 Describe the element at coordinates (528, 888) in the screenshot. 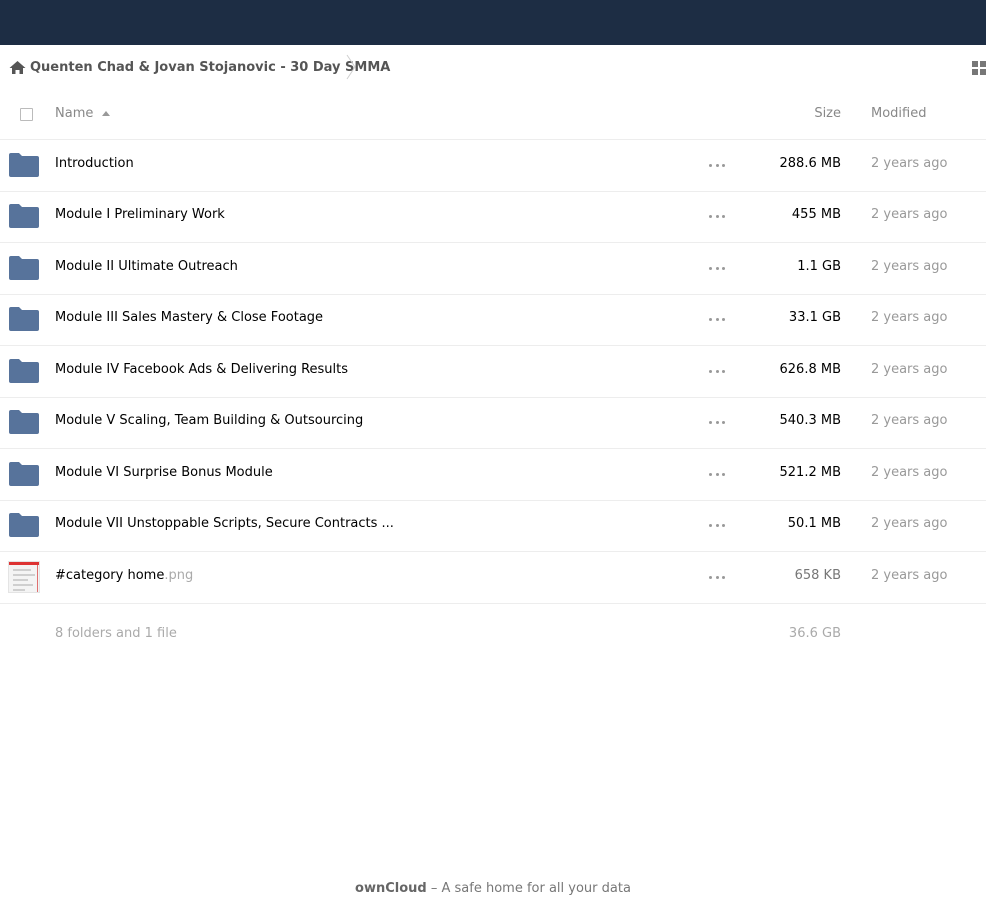

I see `footer-tagline: – A safe home for all your data` at that location.